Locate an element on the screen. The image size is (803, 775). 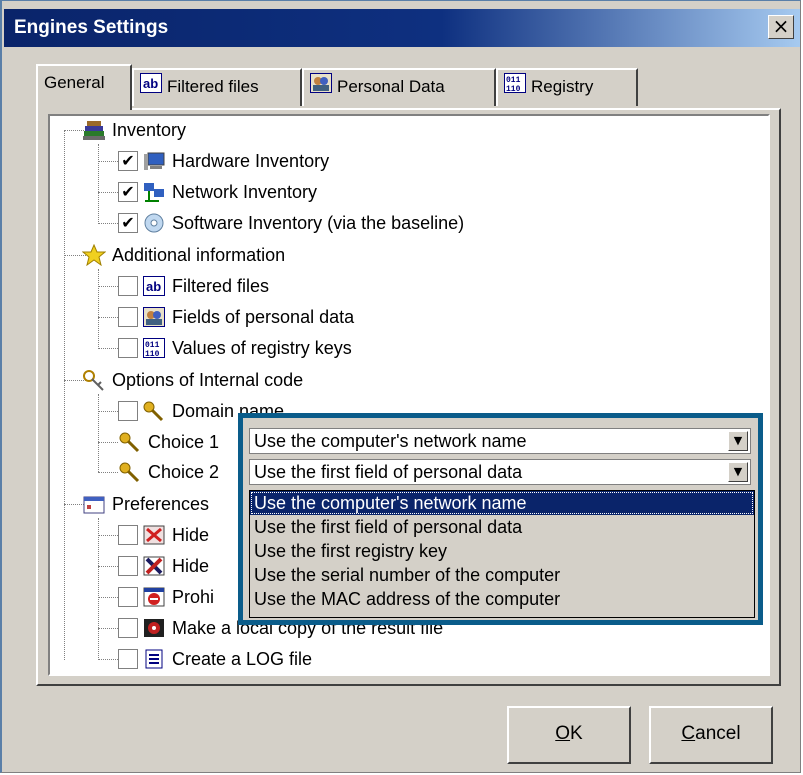
tree-node-prohibit: Prohi is located at coordinates (166, 597).